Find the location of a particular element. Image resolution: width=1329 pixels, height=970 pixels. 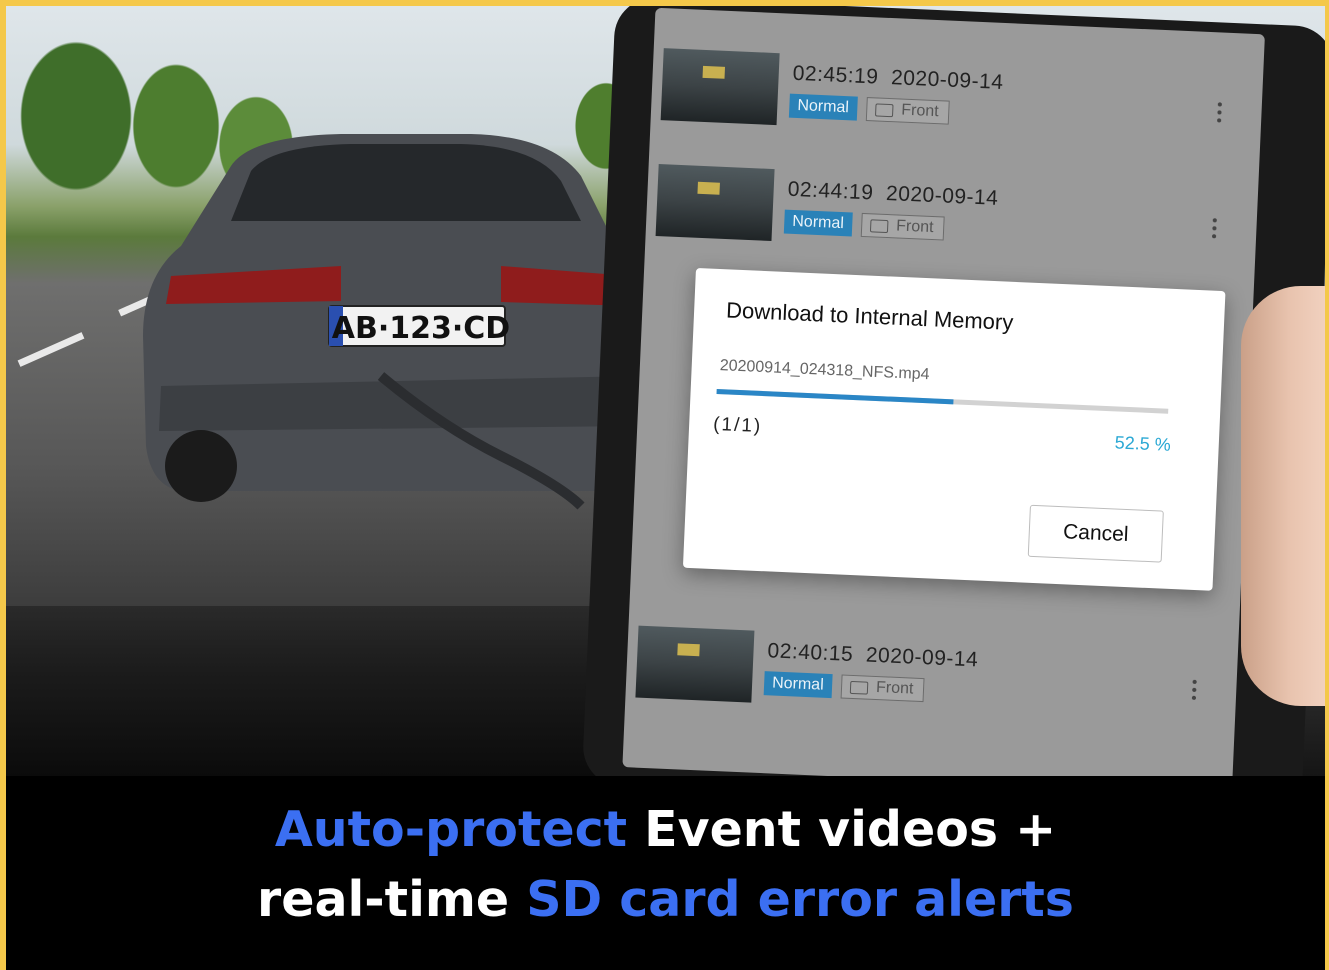

caption-line-2: real-time SD card error alerts is located at coordinates (665, 900).